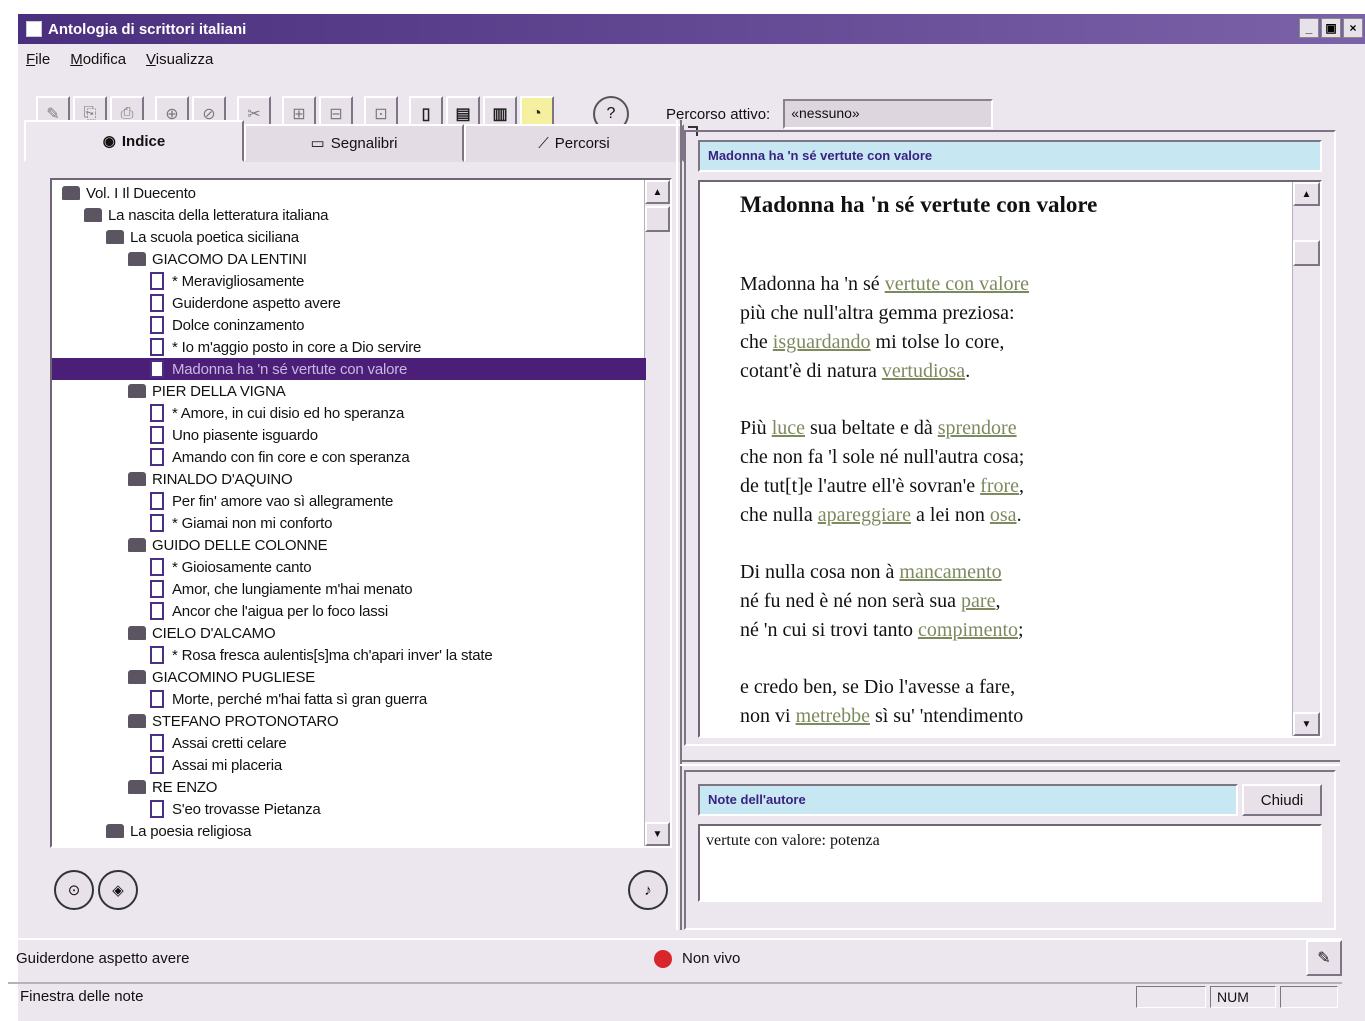 Image resolution: width=1365 pixels, height=1021 pixels. I want to click on doc-scroll-up-arrow: ▲, so click(1306, 194).